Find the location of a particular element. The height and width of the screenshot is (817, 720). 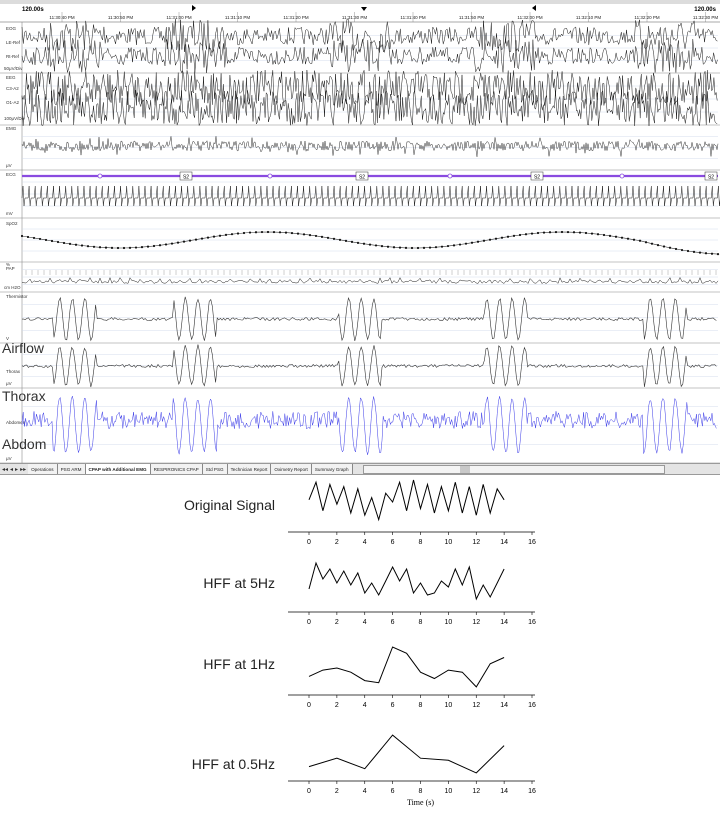

tab-first-icon: ◂◂ is located at coordinates (5, 469).